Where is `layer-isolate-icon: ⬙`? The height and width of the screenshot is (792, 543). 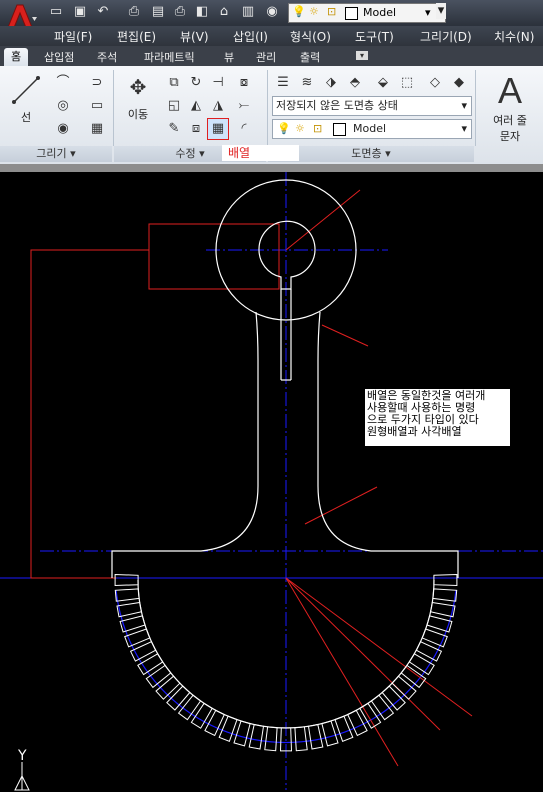
layer-isolate-icon: ⬙ is located at coordinates (383, 83).